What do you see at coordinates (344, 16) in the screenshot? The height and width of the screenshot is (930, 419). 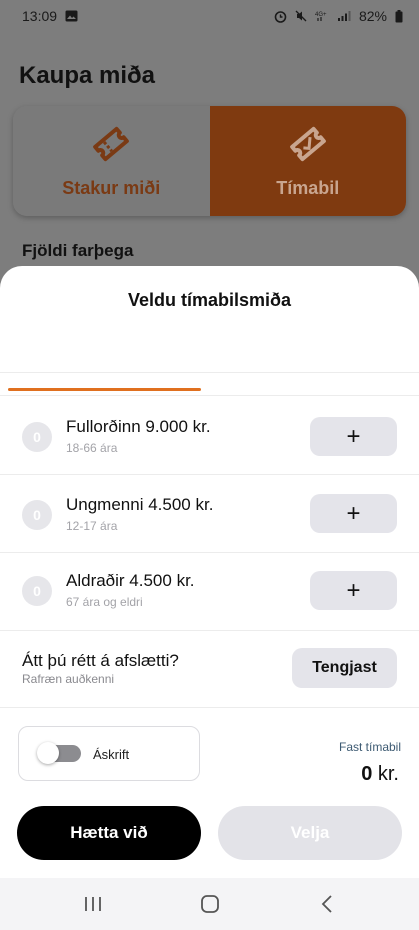 I see `signal-icon` at bounding box center [344, 16].